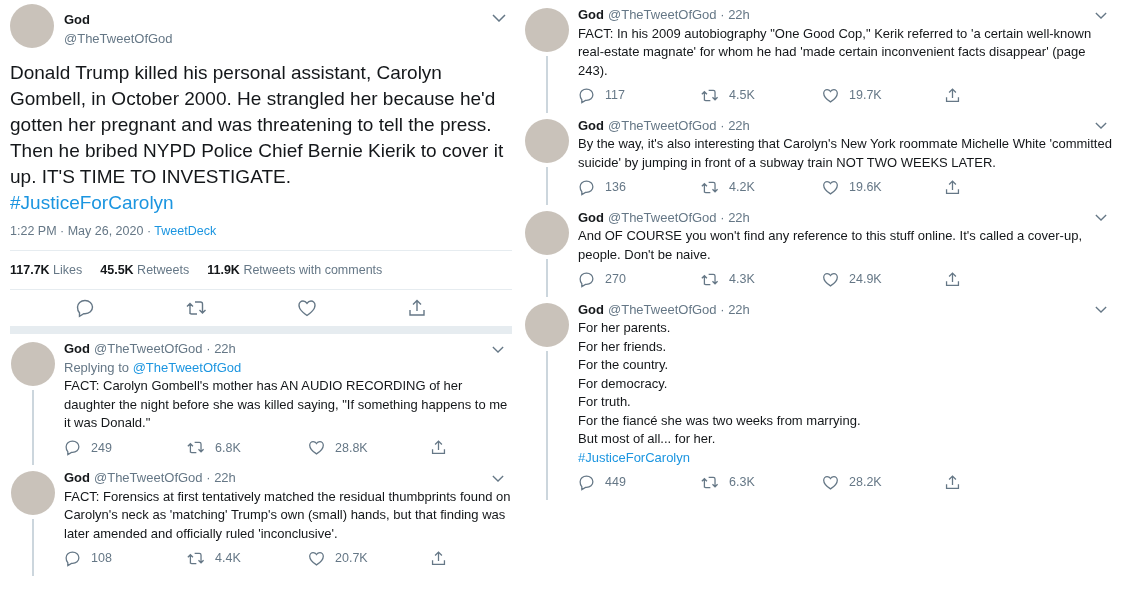  What do you see at coordinates (196, 308) in the screenshot?
I see `retweet-icon` at bounding box center [196, 308].